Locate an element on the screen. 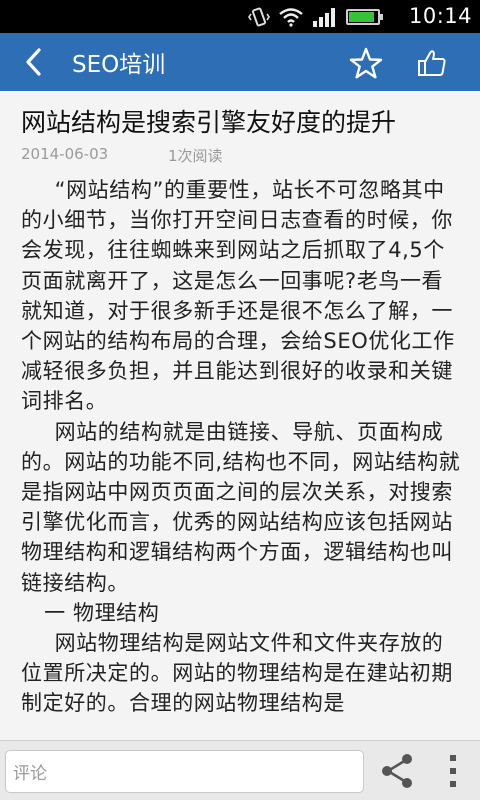 Image resolution: width=480 pixels, height=800 pixels. overflow-menu-button is located at coordinates (453, 771).